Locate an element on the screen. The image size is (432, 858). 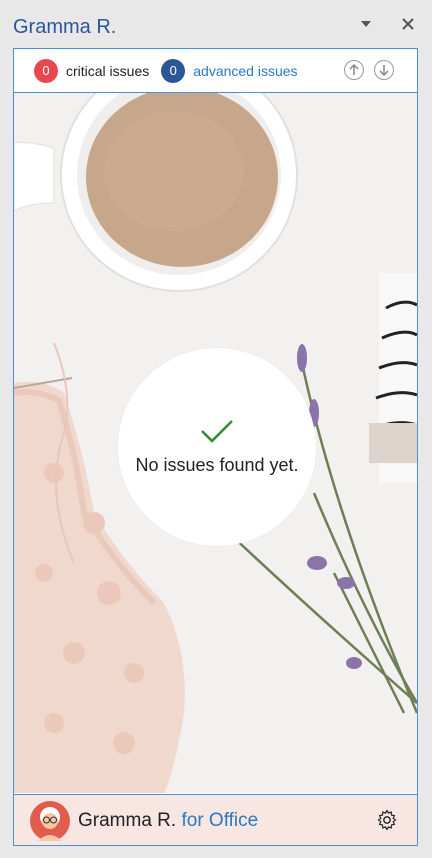
status-message: No issues found yet. is located at coordinates (217, 465).